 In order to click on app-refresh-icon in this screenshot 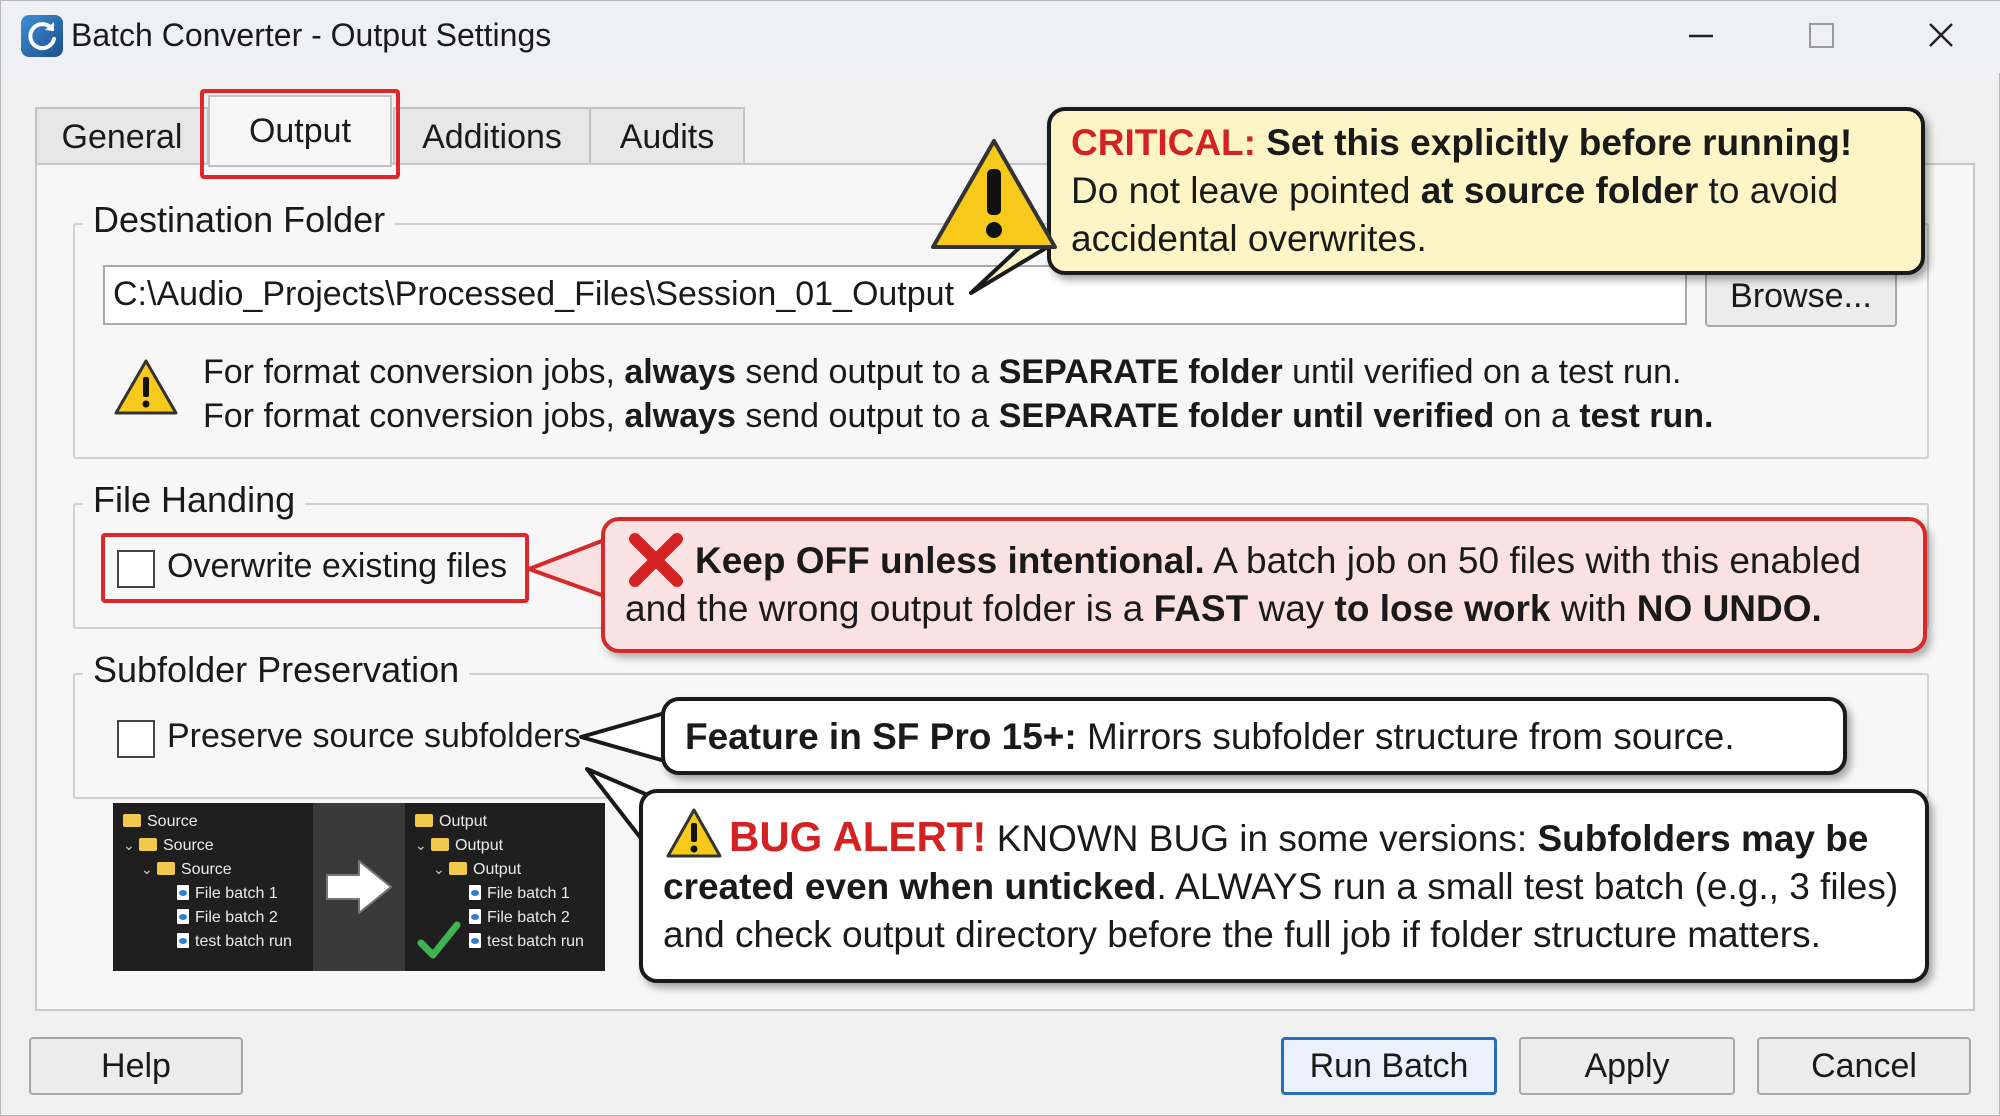, I will do `click(42, 36)`.